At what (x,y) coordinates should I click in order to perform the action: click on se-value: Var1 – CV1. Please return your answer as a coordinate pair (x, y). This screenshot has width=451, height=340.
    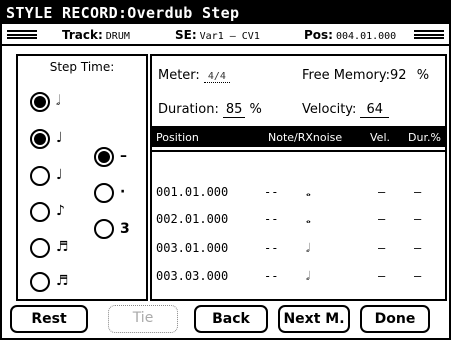
    Looking at the image, I should click on (229, 36).